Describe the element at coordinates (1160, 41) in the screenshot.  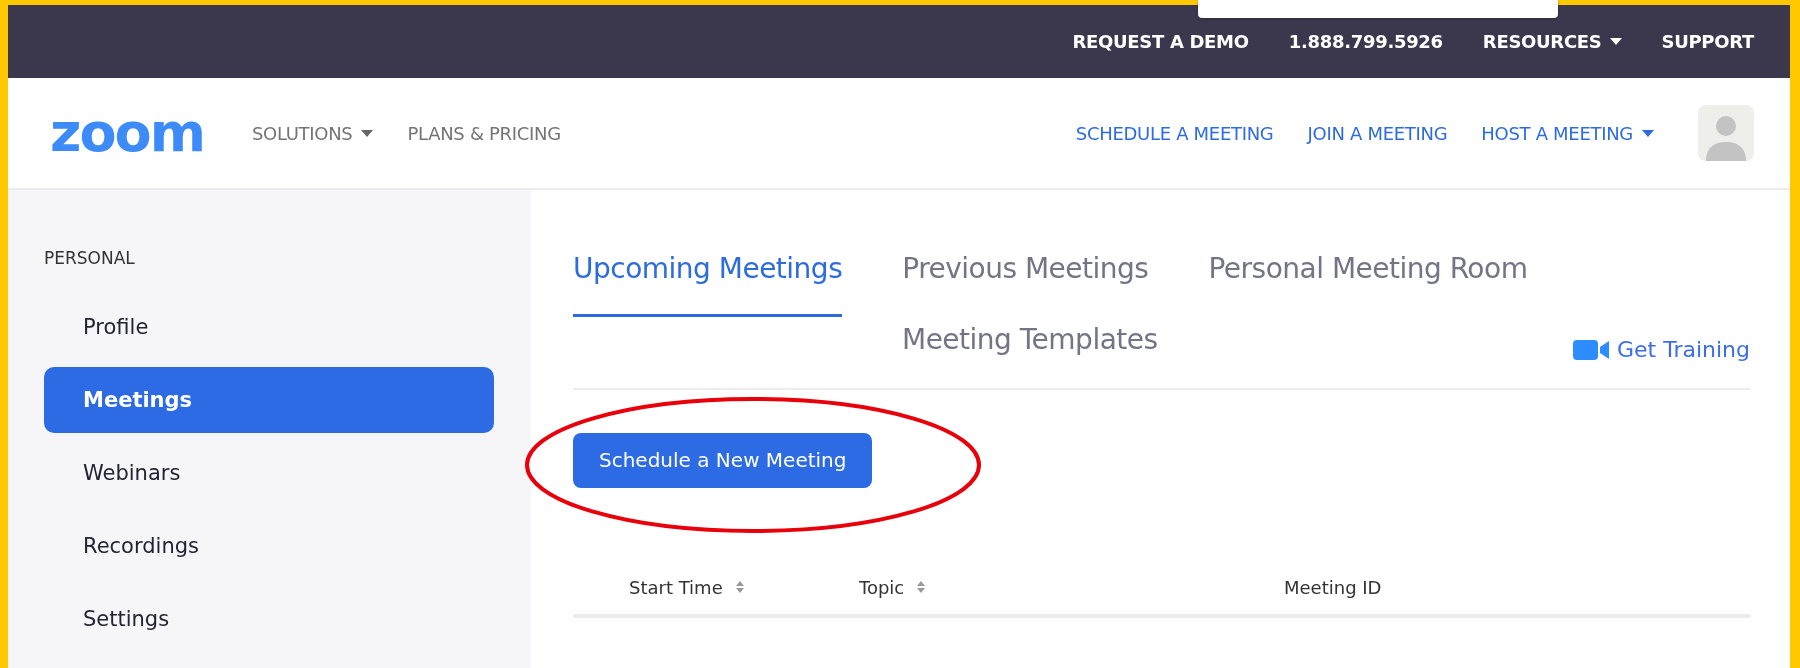
I see `top-link: REQUEST A DEMO` at that location.